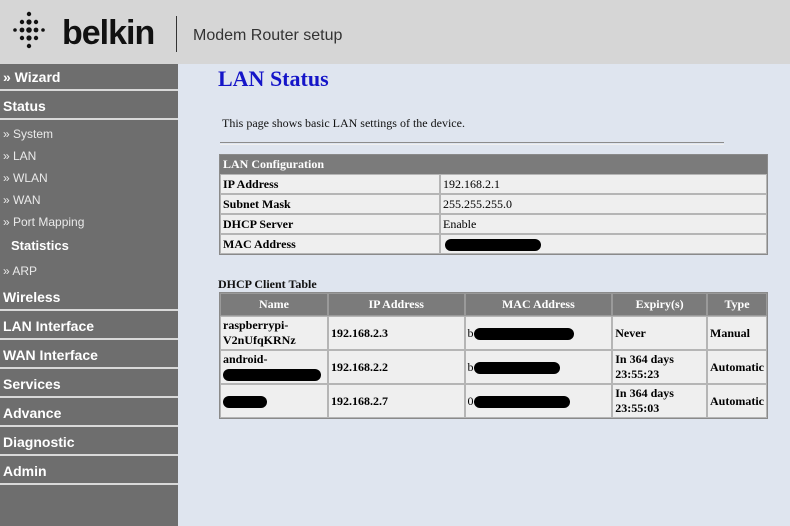 The width and height of the screenshot is (790, 526). What do you see at coordinates (470, 400) in the screenshot?
I see `client-mac-prefix: 0` at bounding box center [470, 400].